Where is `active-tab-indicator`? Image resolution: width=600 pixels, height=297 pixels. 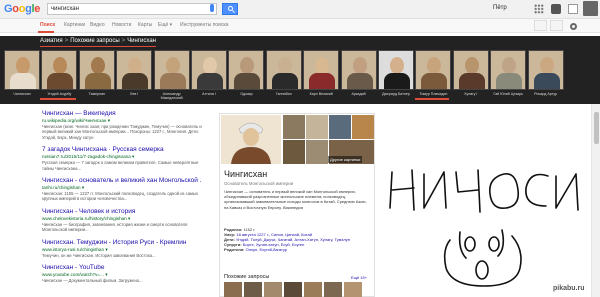
active-tab-indicator is located at coordinates (46, 32).